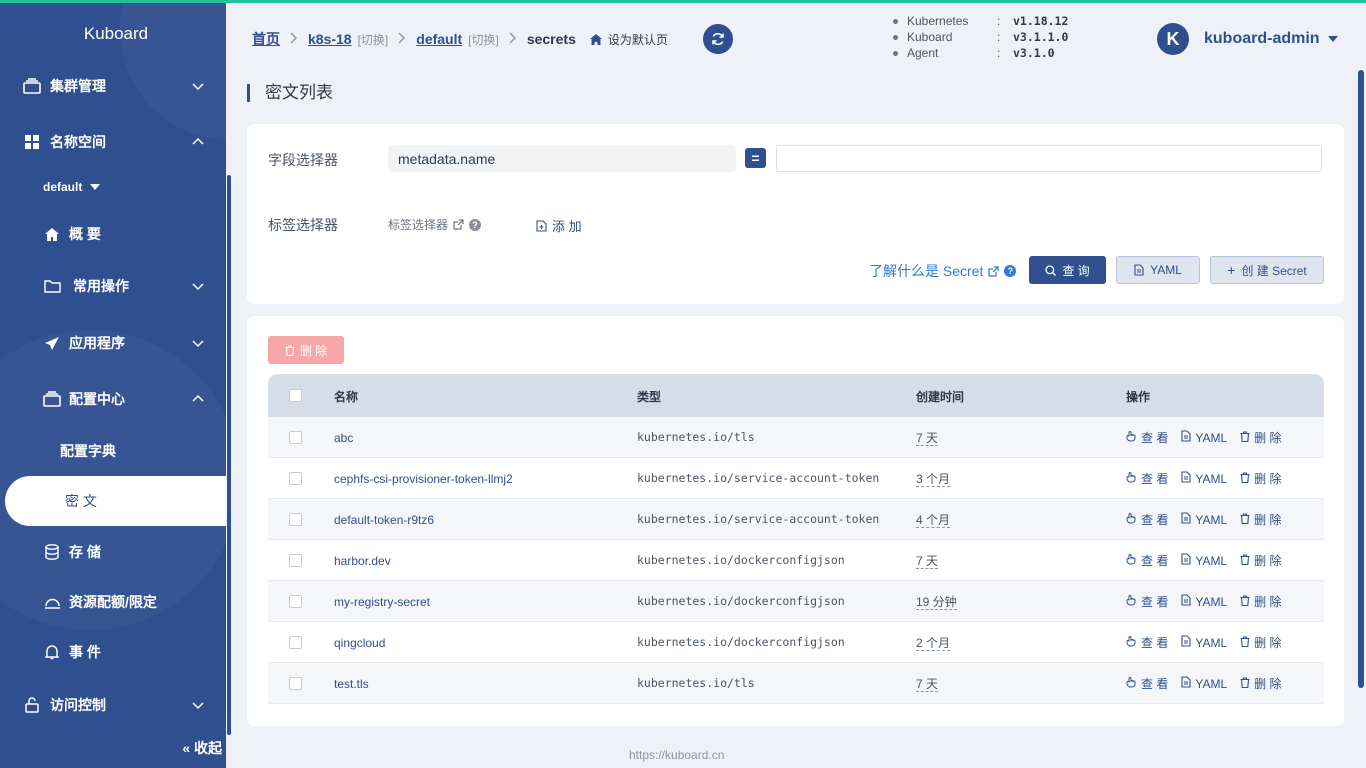 This screenshot has height=768, width=1366. Describe the element at coordinates (649, 396) in the screenshot. I see `column-header-type: 类型` at that location.